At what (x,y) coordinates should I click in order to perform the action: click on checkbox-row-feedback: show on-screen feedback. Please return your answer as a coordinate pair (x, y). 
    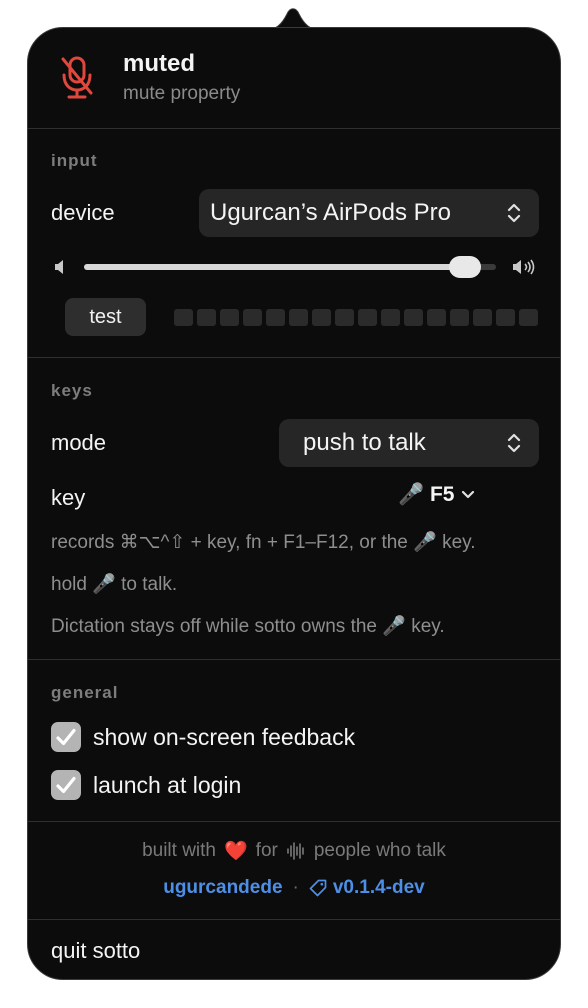
    Looking at the image, I should click on (203, 737).